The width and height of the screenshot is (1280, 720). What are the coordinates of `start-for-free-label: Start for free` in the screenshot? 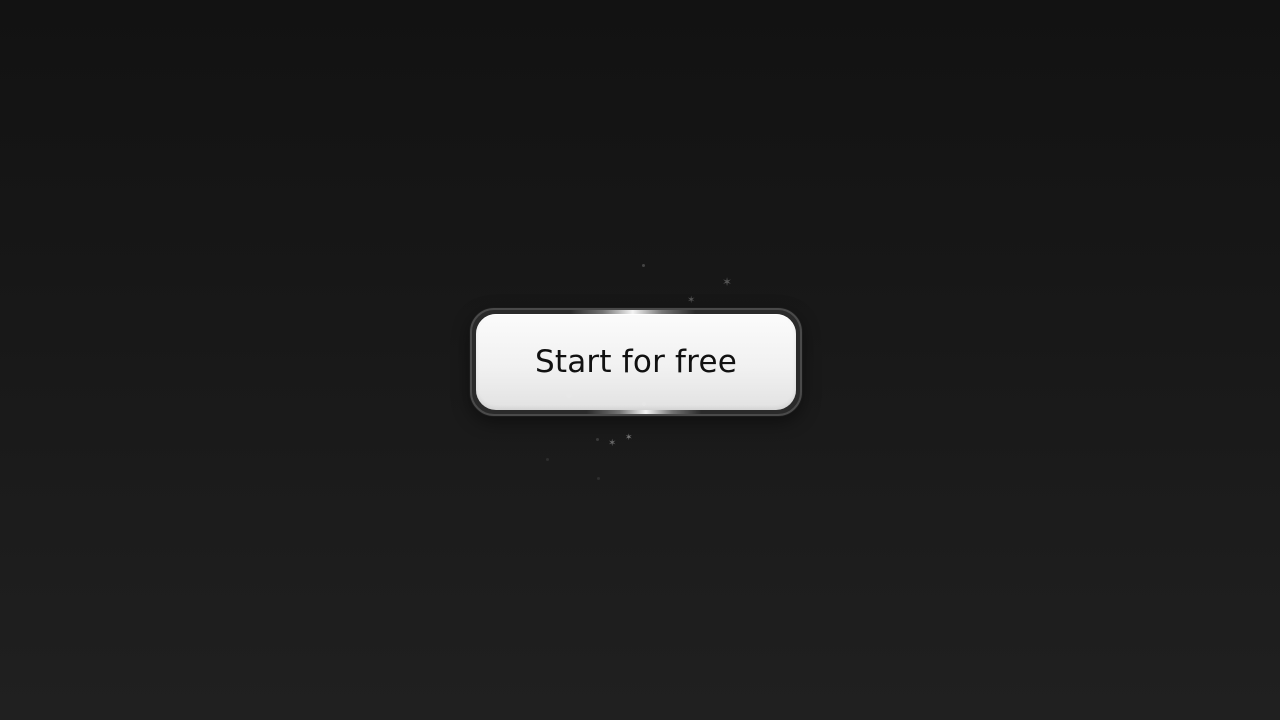 It's located at (636, 361).